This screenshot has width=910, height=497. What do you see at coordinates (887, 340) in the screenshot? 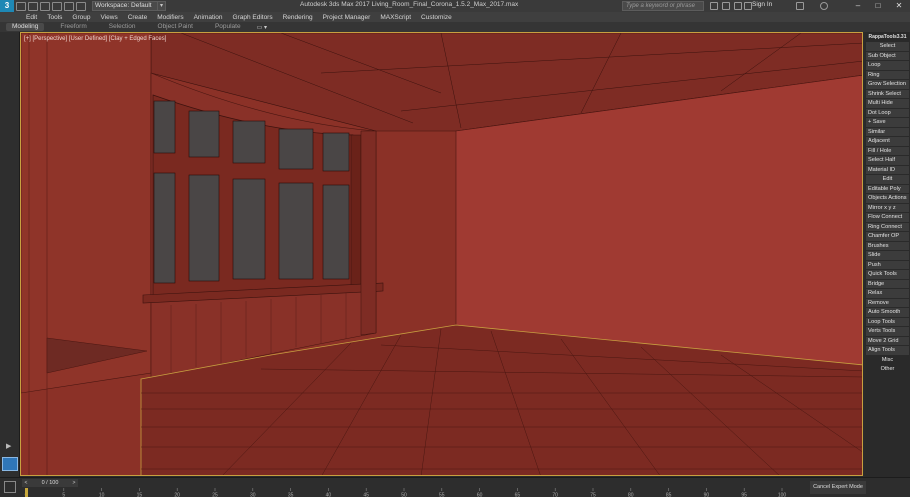
I see `edit-move-2-grid: Move 2 Grid` at bounding box center [887, 340].